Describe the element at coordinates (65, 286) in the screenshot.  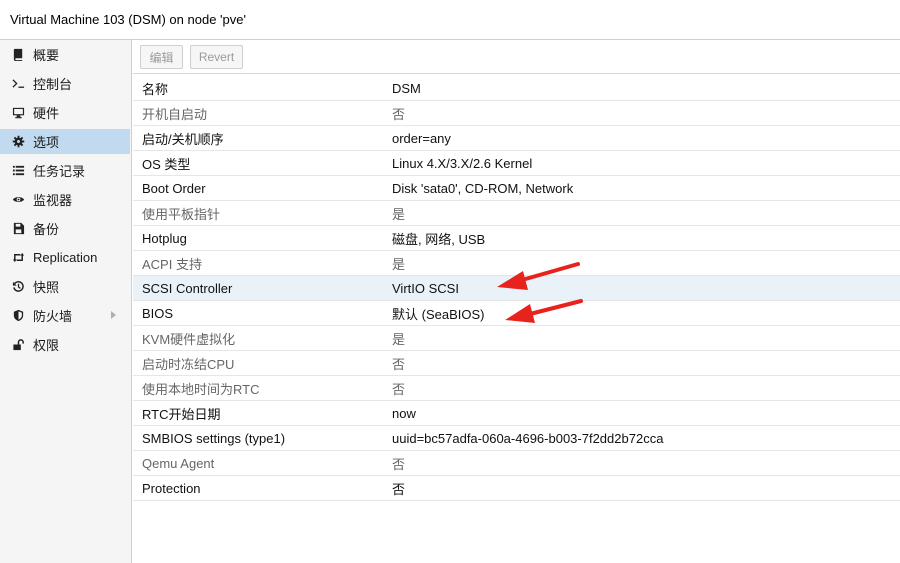
I see `sidebar-item-snapshots: 快照` at that location.